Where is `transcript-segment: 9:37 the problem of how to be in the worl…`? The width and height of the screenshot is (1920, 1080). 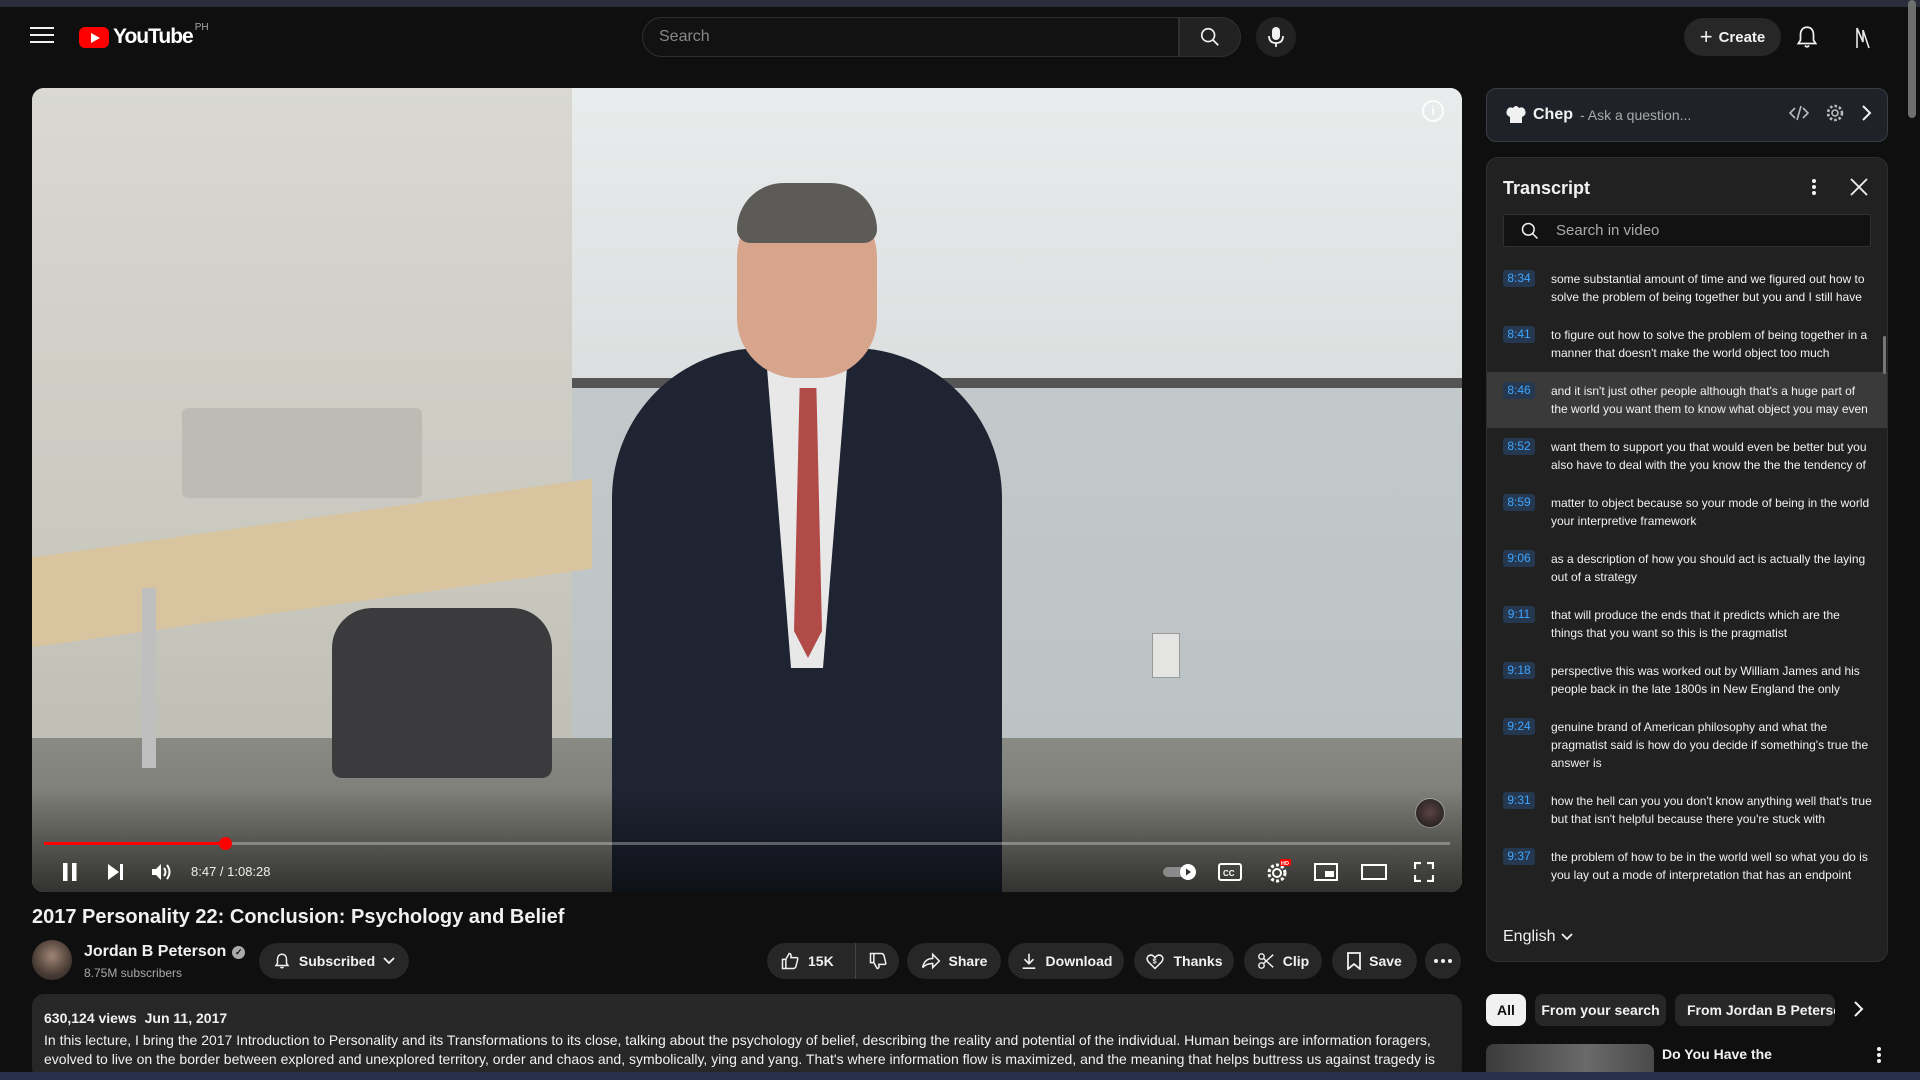
transcript-segment: 9:37 the problem of how to be in the worl… is located at coordinates (1687, 866).